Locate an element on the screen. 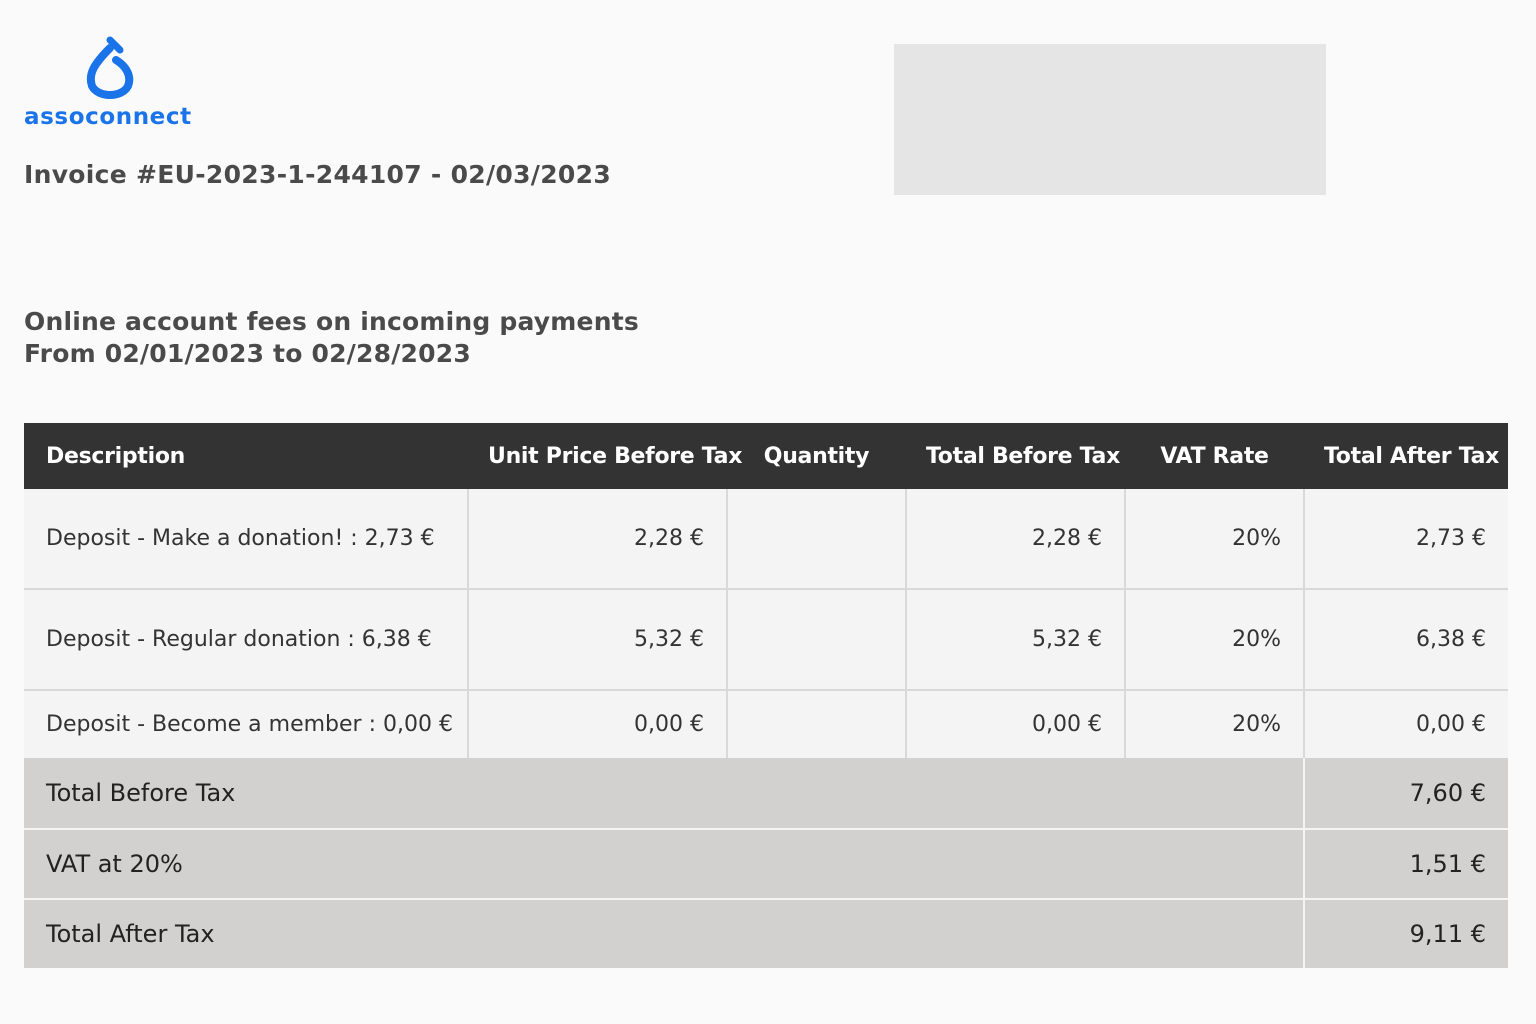 This screenshot has height=1024, width=1536. totals-row-after-tax: Total After Tax 9,11 € is located at coordinates (766, 933).